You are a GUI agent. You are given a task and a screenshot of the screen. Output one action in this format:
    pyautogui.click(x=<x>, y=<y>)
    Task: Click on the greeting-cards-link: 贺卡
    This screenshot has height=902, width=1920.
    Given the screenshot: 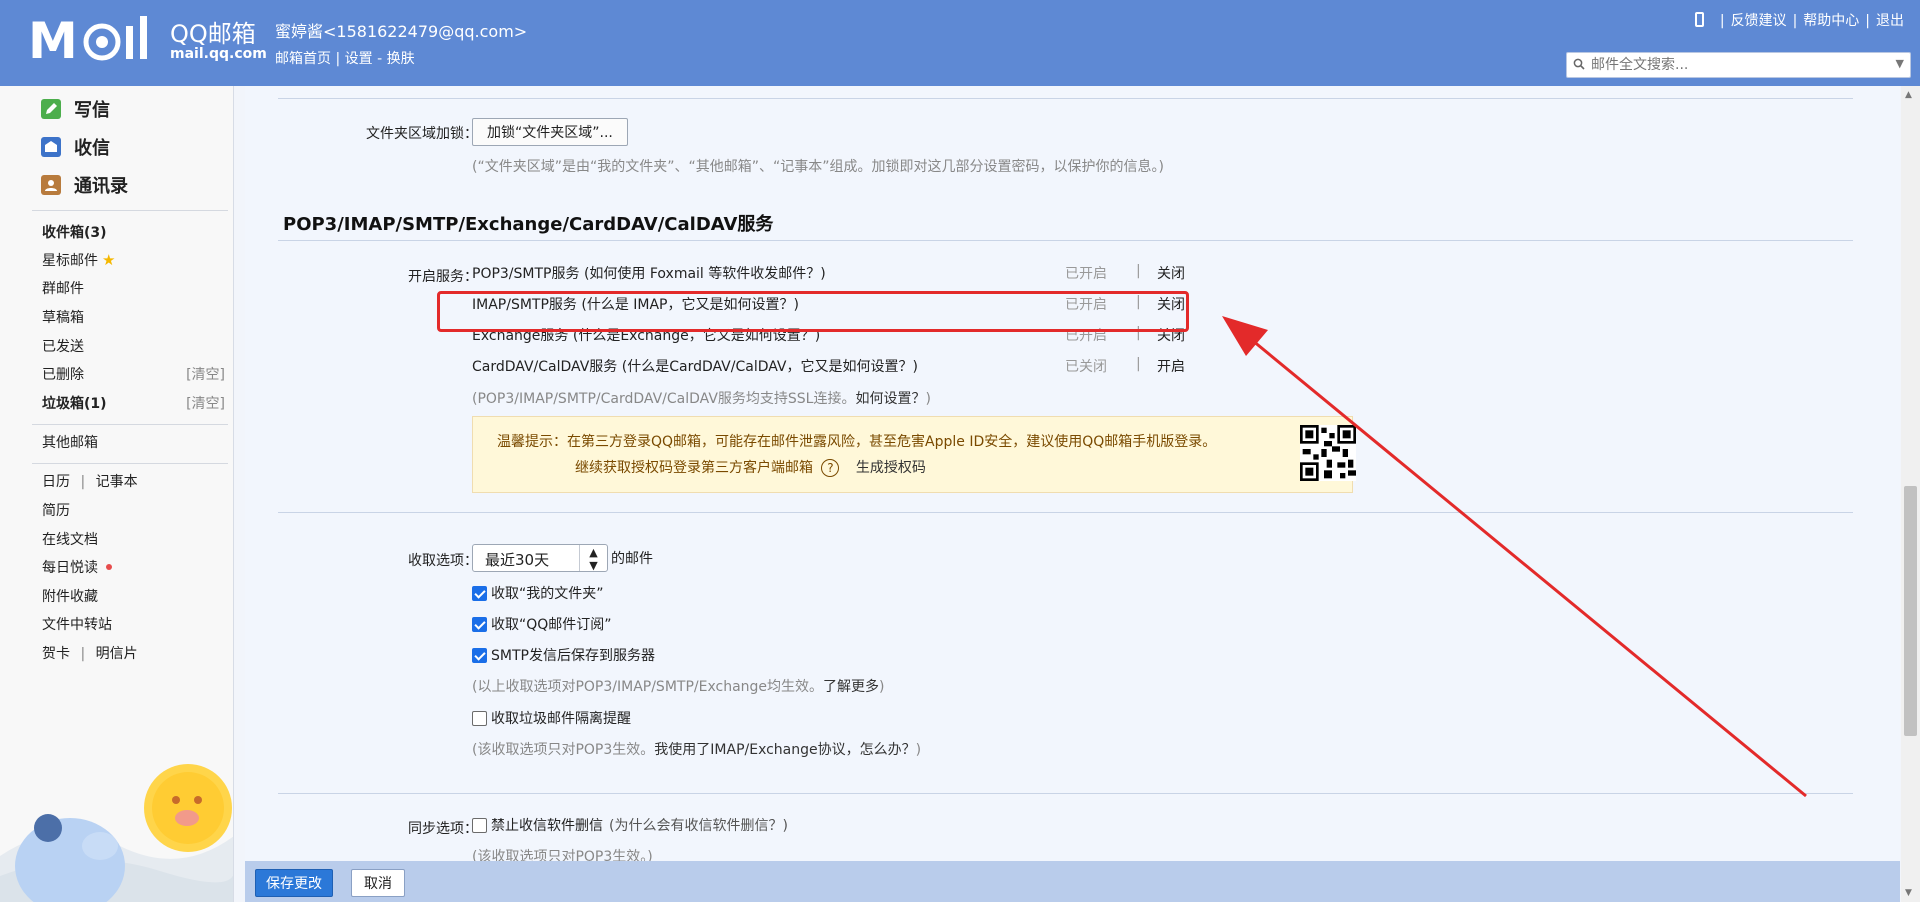 What is the action you would take?
    pyautogui.click(x=56, y=654)
    